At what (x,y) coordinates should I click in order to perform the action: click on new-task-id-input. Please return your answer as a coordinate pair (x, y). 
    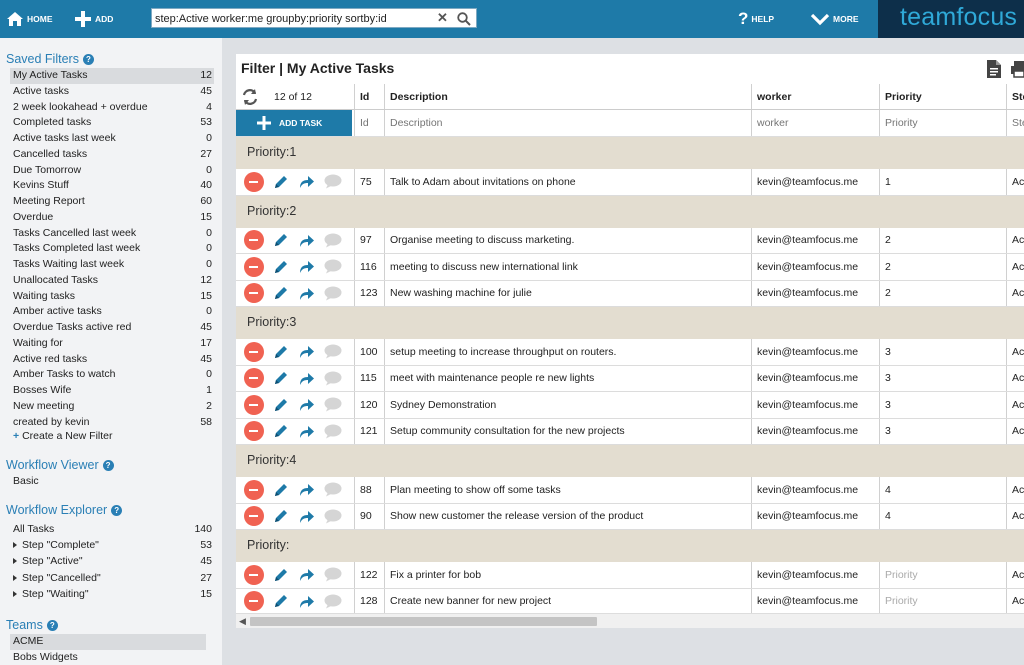
    Looking at the image, I should click on (372, 123).